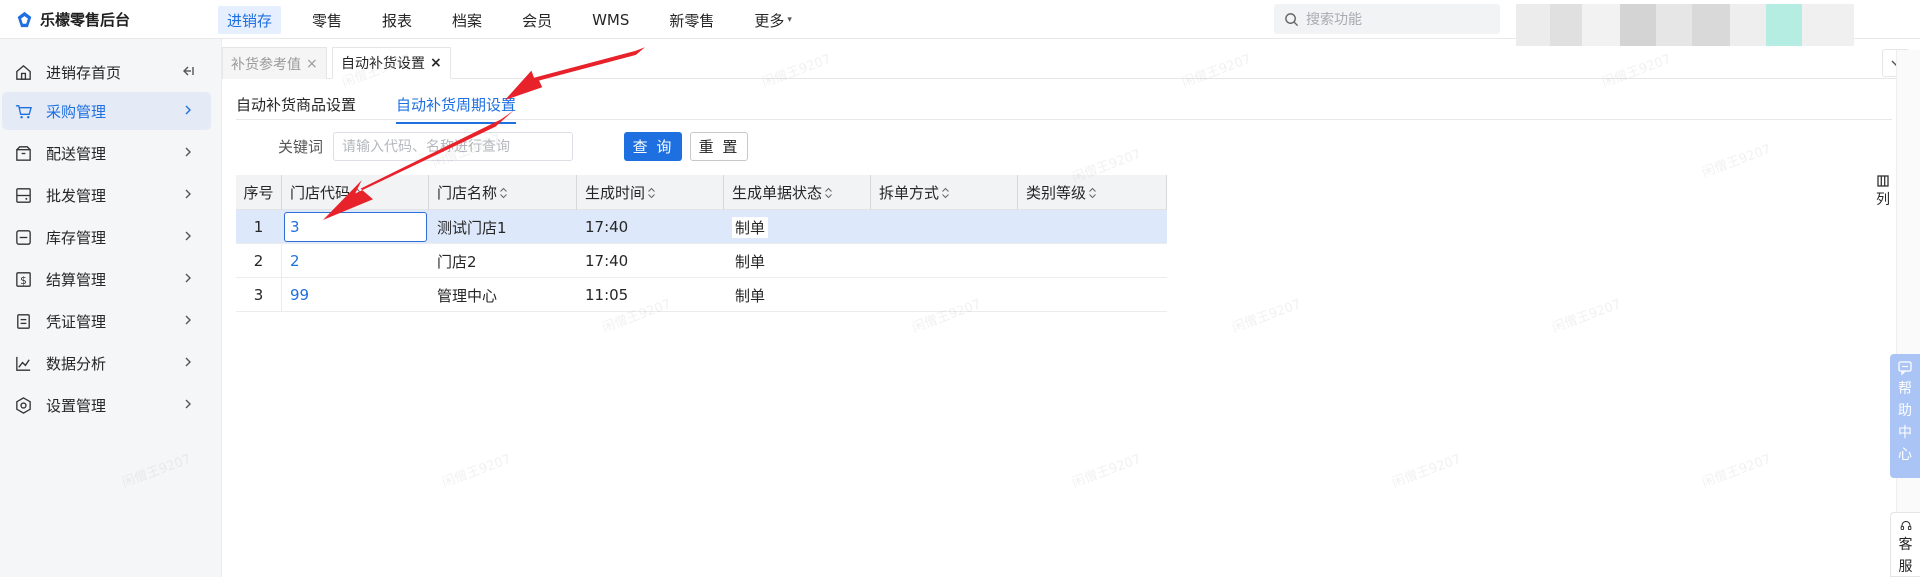  I want to click on generate-time-cell: 11:05, so click(650, 295).